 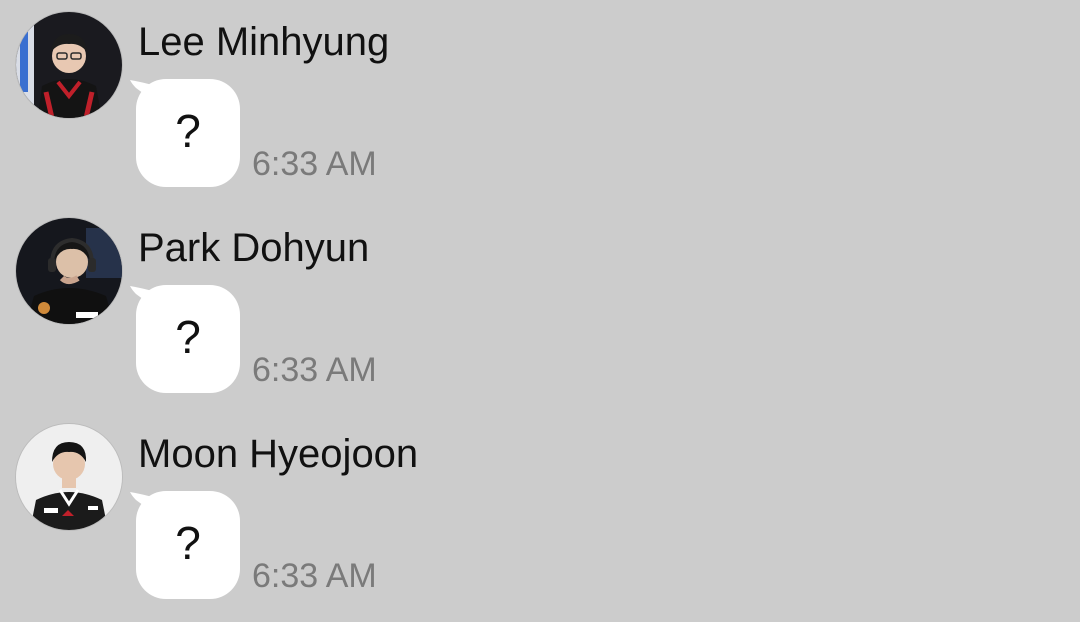 What do you see at coordinates (278, 454) in the screenshot?
I see `sender-name: Moon Hyeojoon` at bounding box center [278, 454].